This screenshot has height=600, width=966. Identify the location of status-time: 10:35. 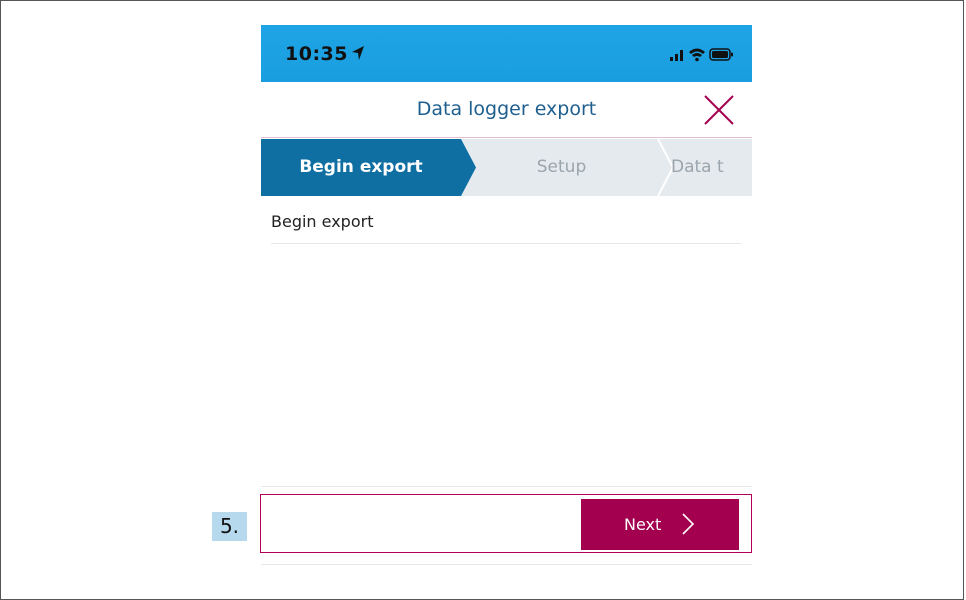
(316, 54).